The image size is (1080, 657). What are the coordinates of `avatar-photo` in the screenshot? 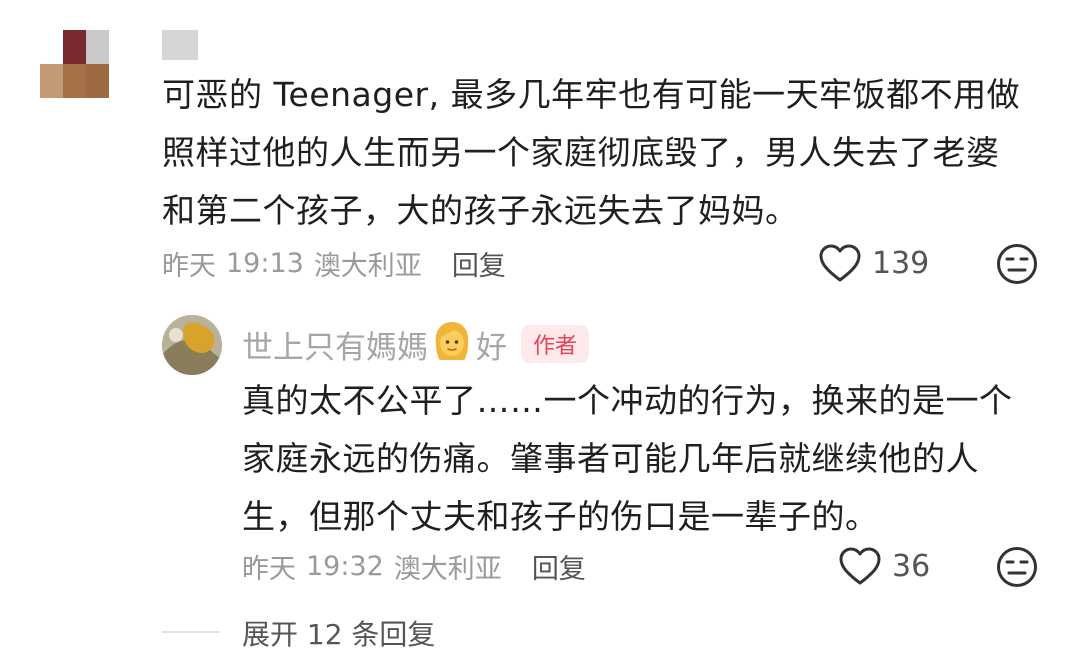 It's located at (192, 345).